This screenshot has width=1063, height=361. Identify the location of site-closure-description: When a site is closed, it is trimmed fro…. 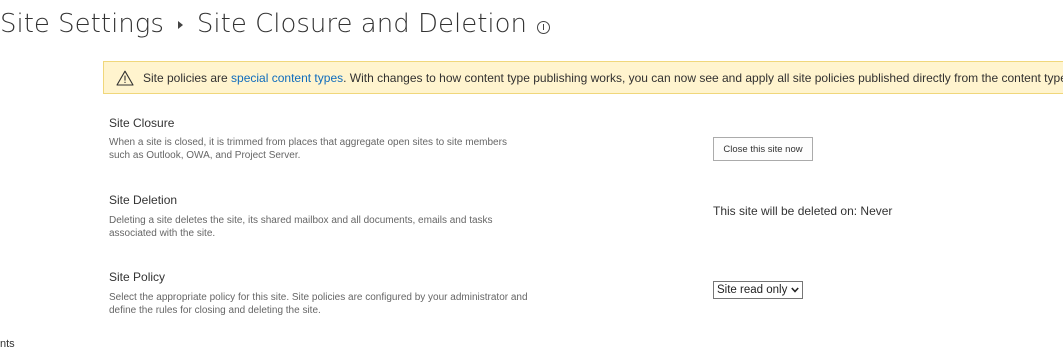
(308, 149).